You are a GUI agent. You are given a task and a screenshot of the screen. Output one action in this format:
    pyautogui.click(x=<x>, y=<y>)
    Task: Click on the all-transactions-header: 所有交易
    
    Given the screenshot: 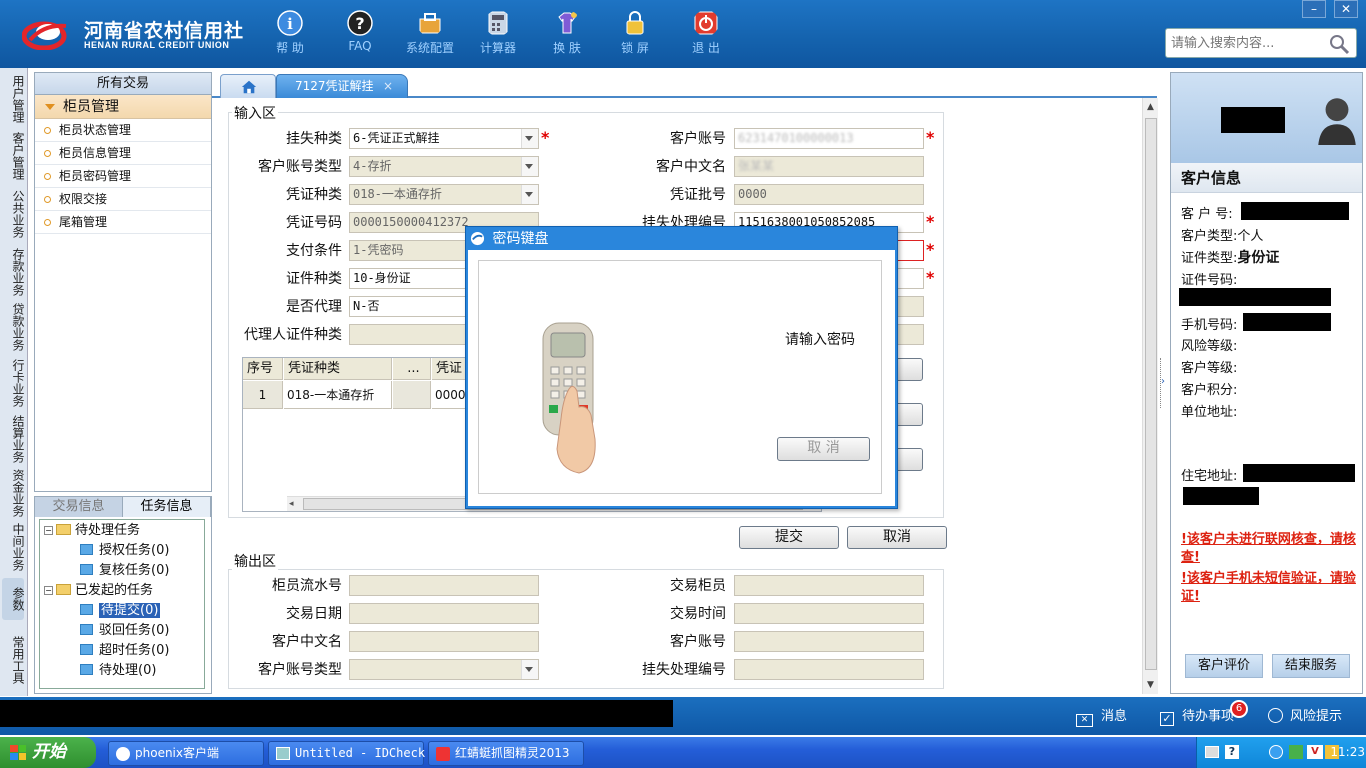 What is the action you would take?
    pyautogui.click(x=123, y=84)
    